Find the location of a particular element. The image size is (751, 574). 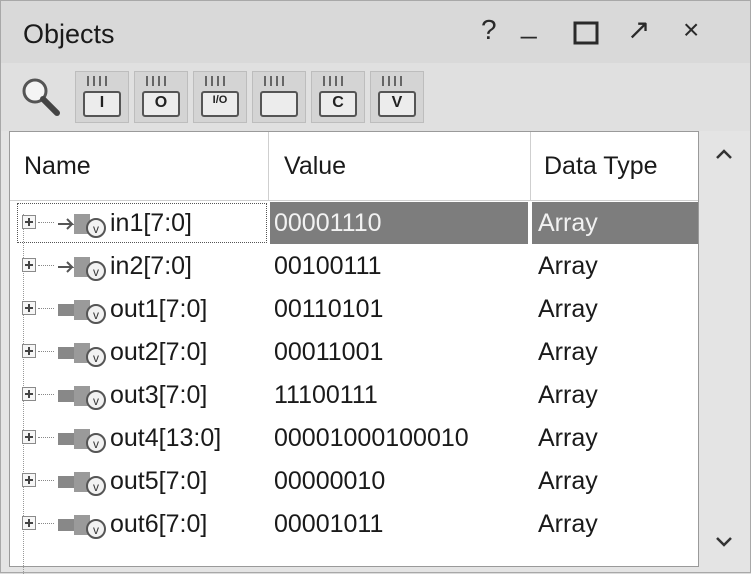

close-icon: × is located at coordinates (691, 30).